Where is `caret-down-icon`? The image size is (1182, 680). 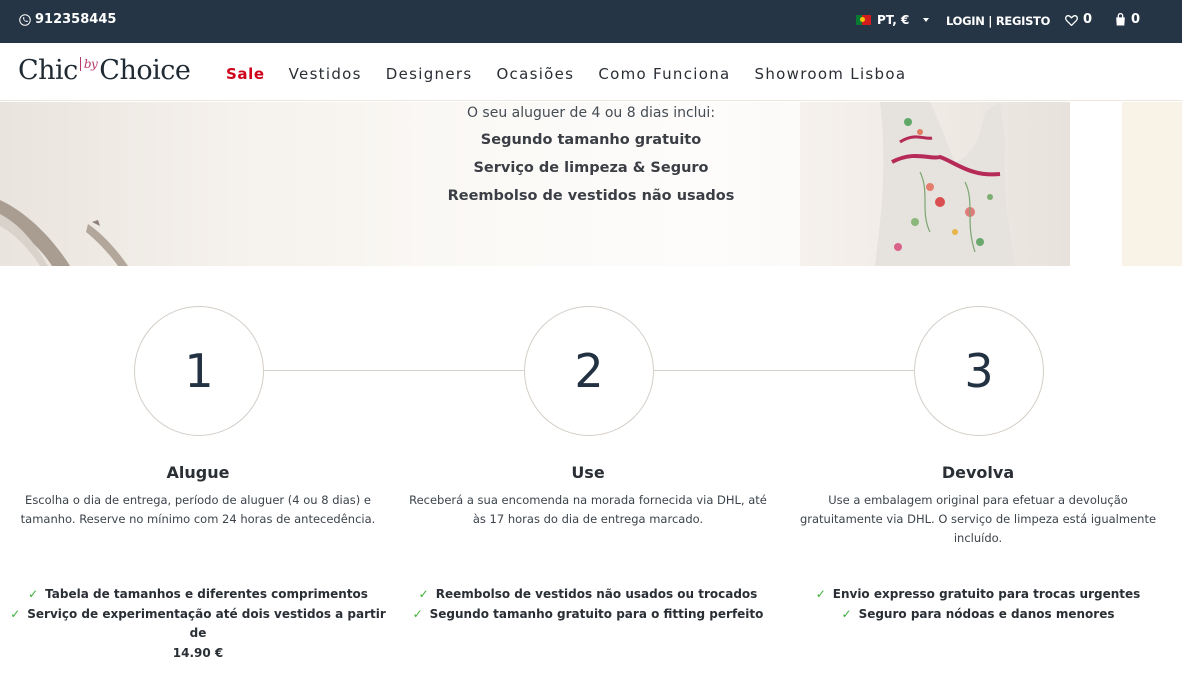 caret-down-icon is located at coordinates (926, 20).